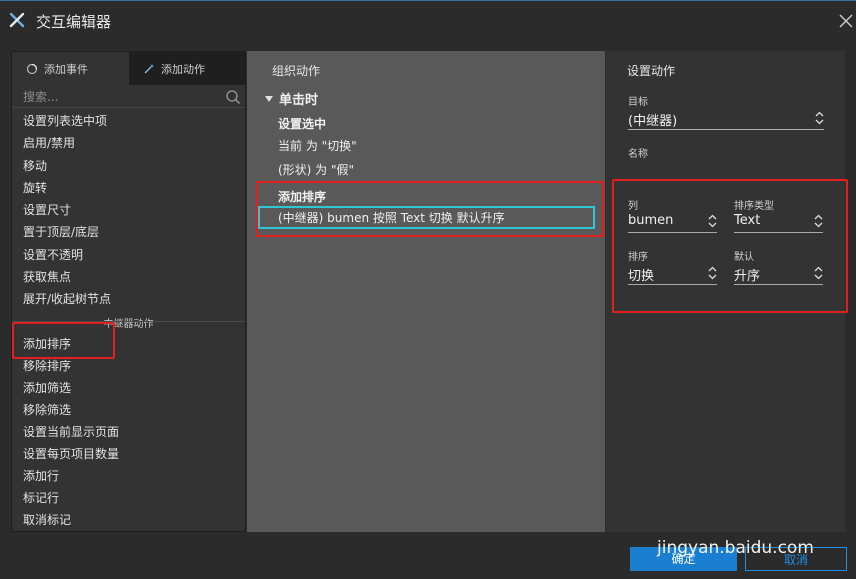 The width and height of the screenshot is (856, 579). I want to click on tab-add-event: 添加事件, so click(70, 68).